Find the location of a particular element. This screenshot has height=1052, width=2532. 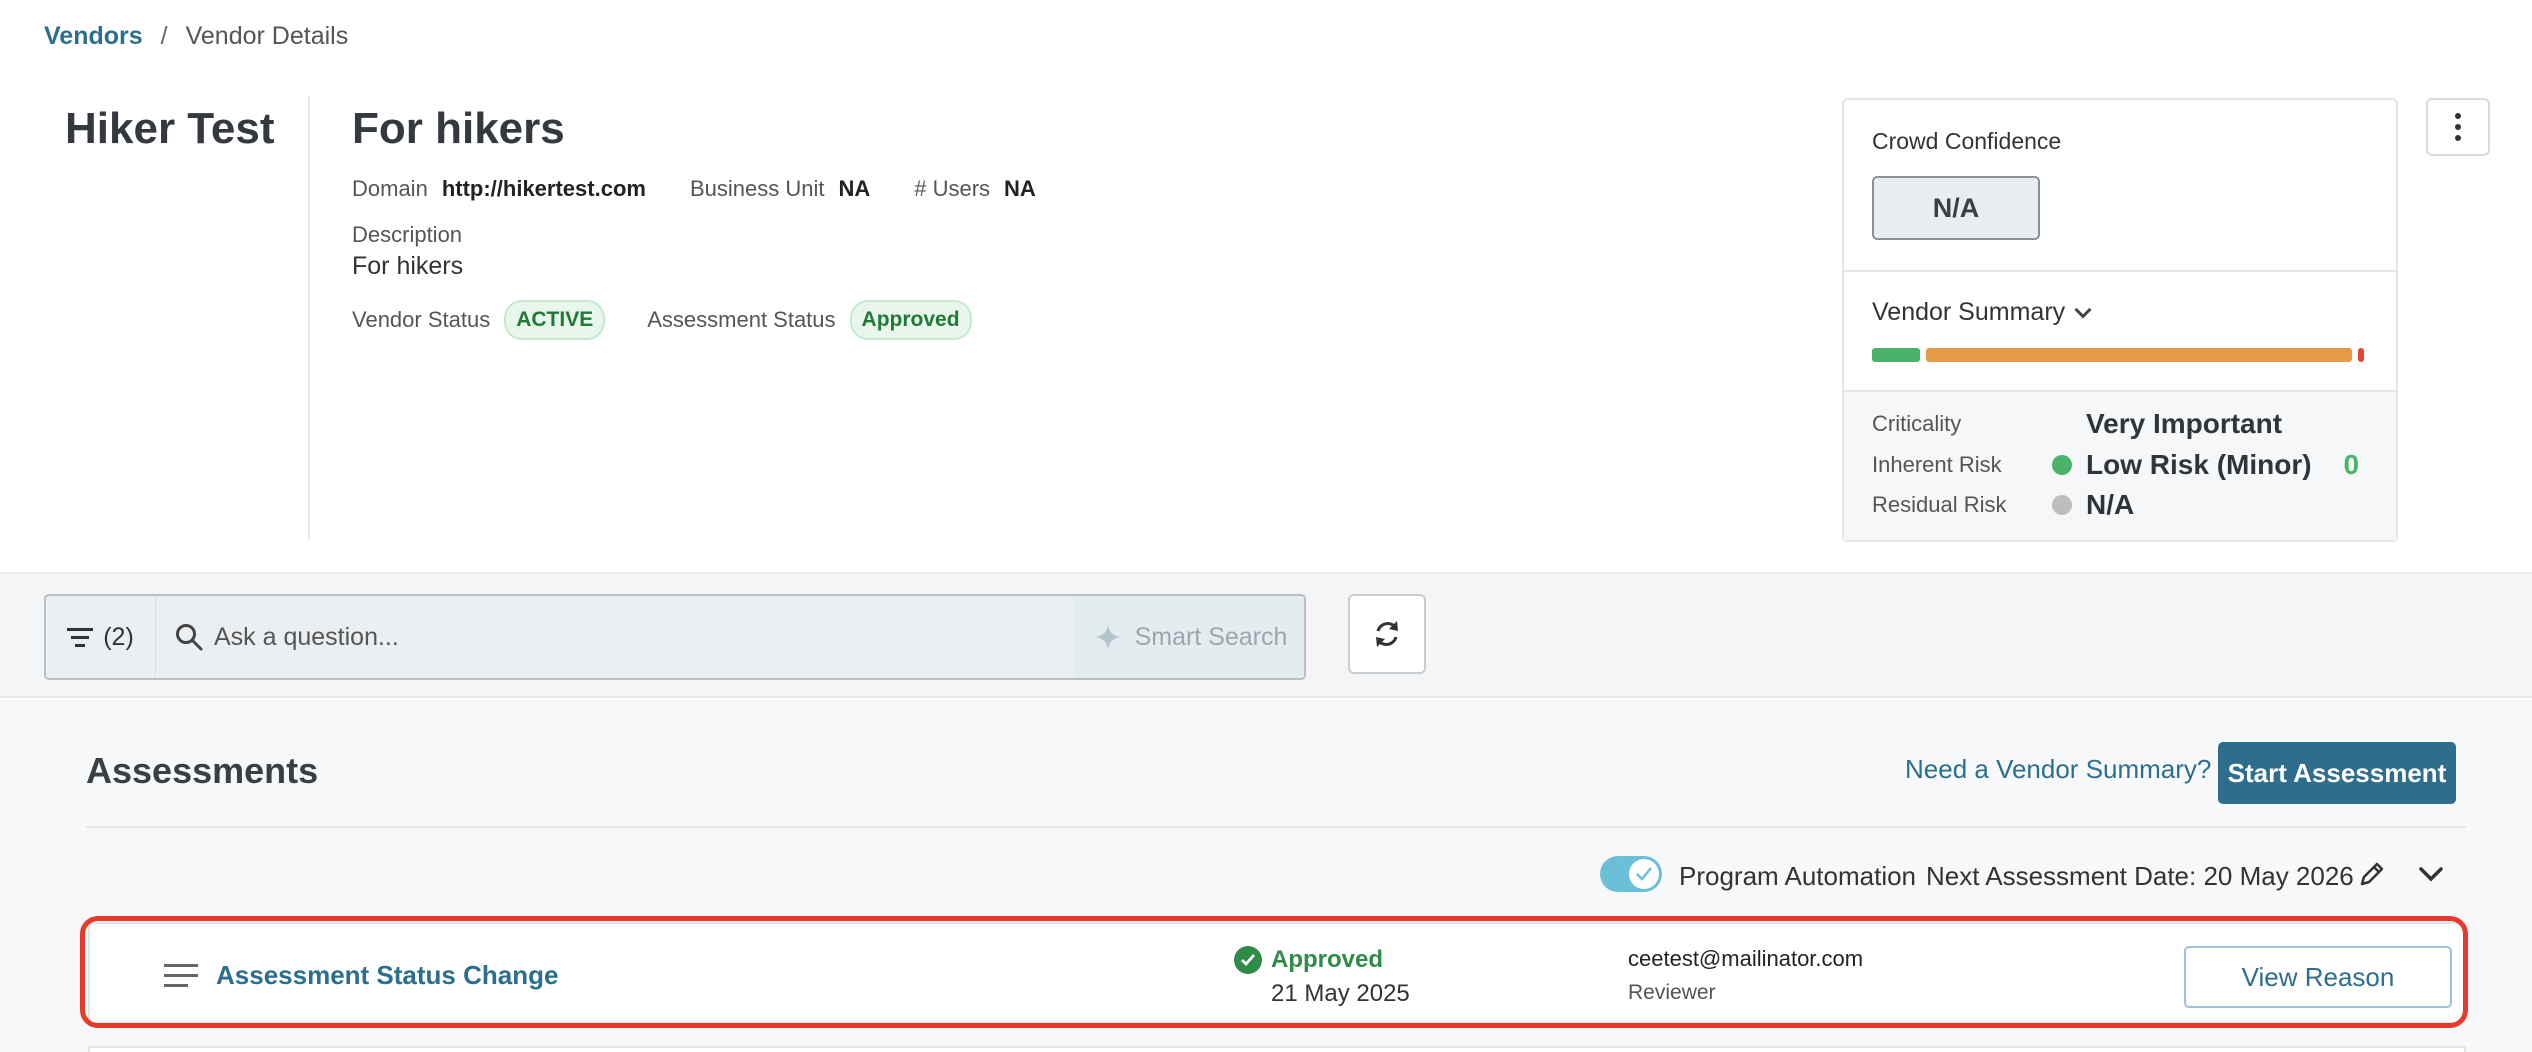

criticality-row: Criticality Very Important is located at coordinates (2077, 424).